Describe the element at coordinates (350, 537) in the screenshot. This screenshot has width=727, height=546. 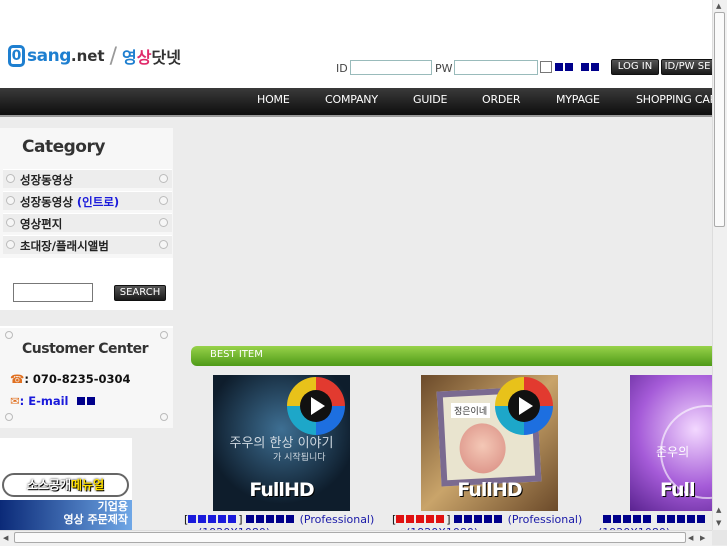
I see `horizontal-scroll-thumb` at that location.